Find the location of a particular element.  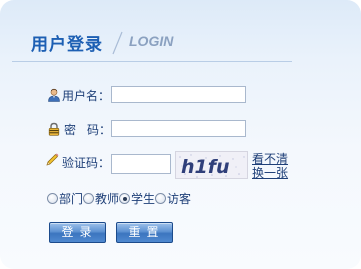

role-selector: 部门 教师 学生 访客 is located at coordinates (119, 199).